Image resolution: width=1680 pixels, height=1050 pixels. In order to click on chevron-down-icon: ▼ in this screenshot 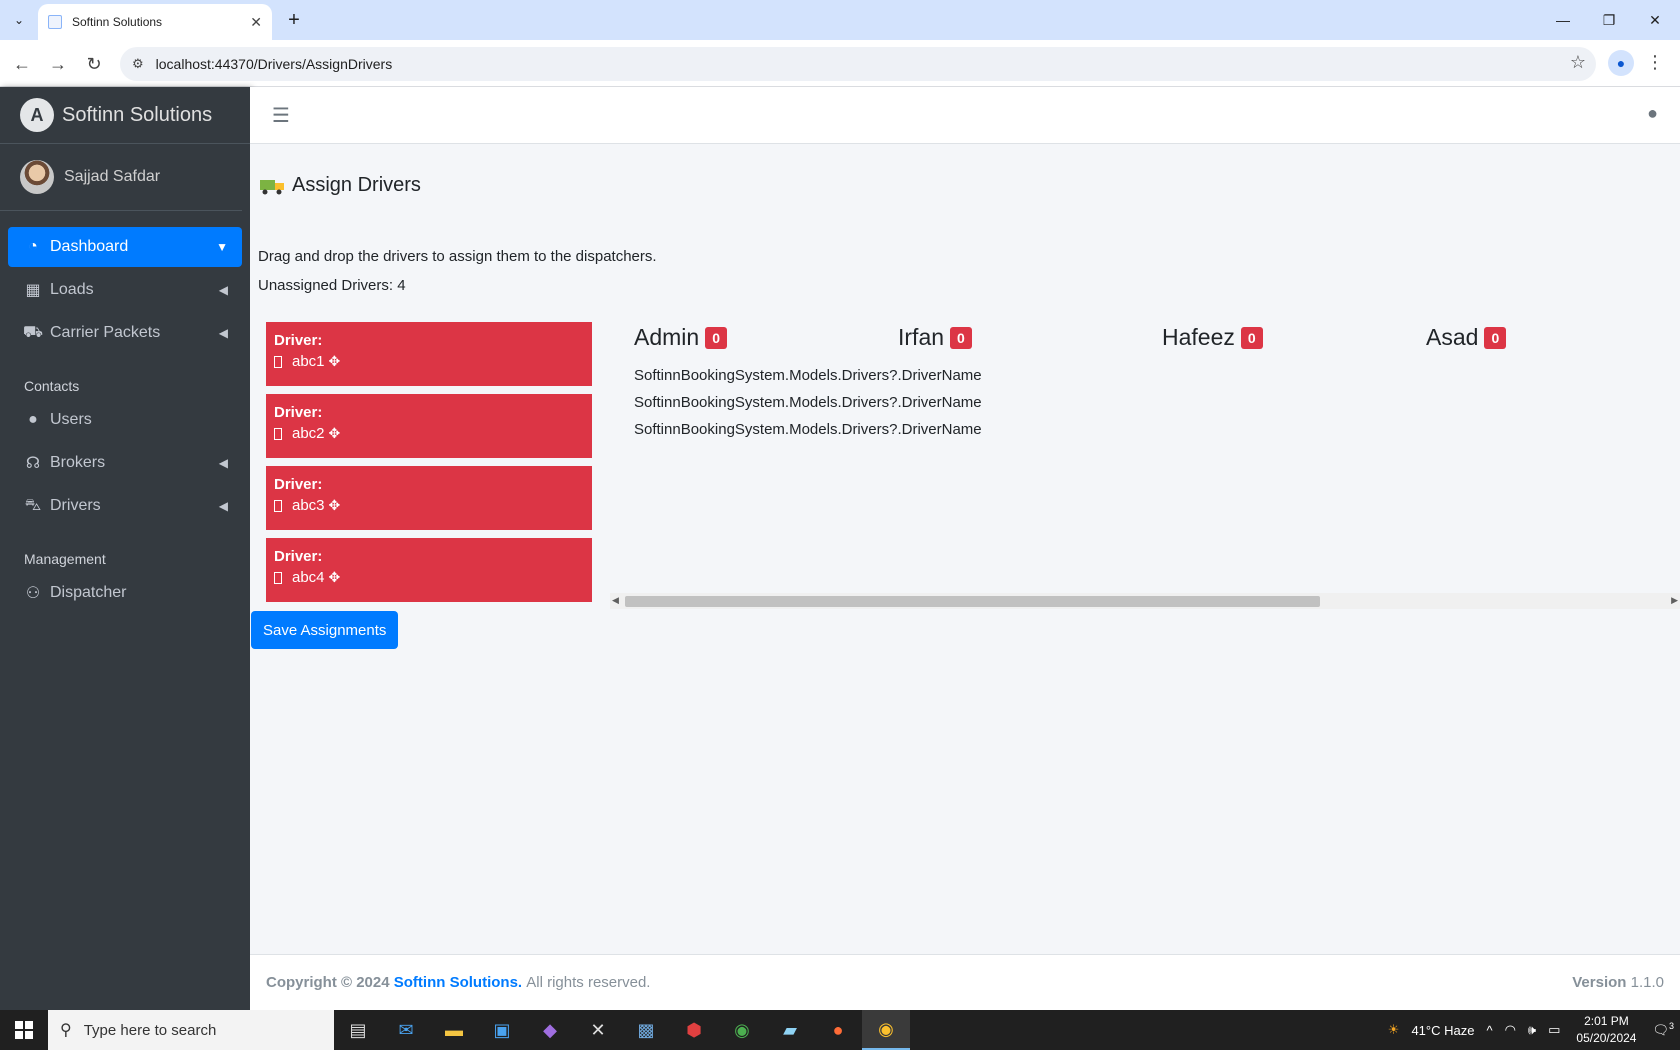, I will do `click(222, 247)`.